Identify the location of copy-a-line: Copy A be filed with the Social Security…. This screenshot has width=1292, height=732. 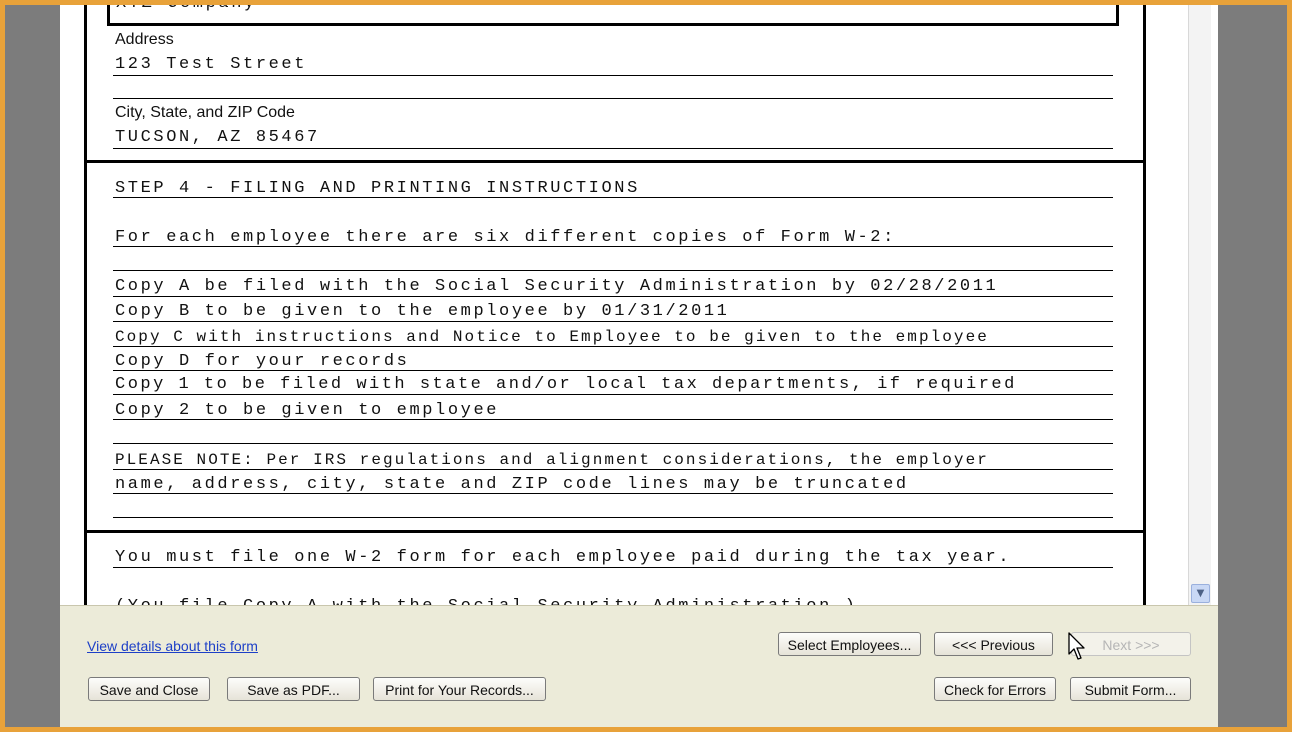
(557, 286).